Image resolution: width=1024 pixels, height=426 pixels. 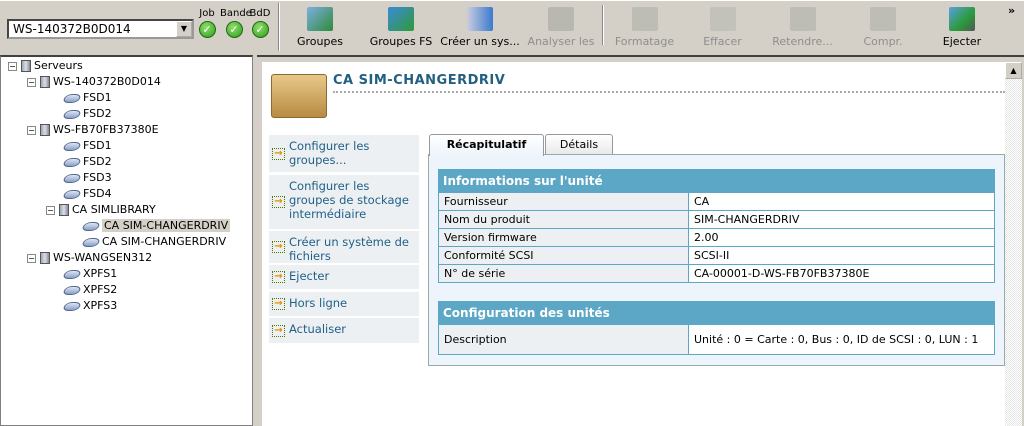 What do you see at coordinates (236, 24) in the screenshot?
I see `status-bande: Bande ✓` at bounding box center [236, 24].